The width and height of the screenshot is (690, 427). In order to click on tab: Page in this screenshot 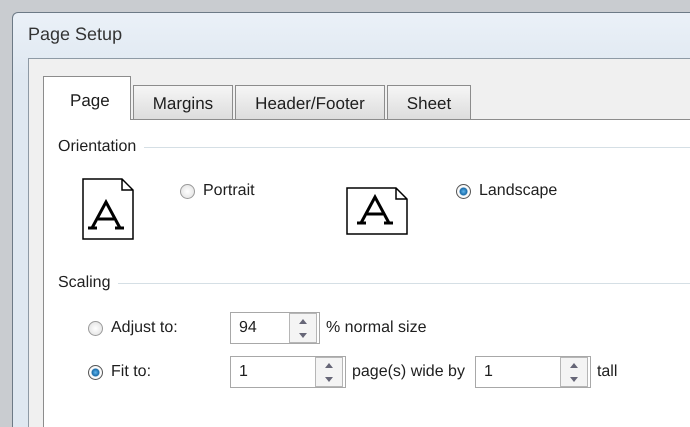, I will do `click(87, 98)`.